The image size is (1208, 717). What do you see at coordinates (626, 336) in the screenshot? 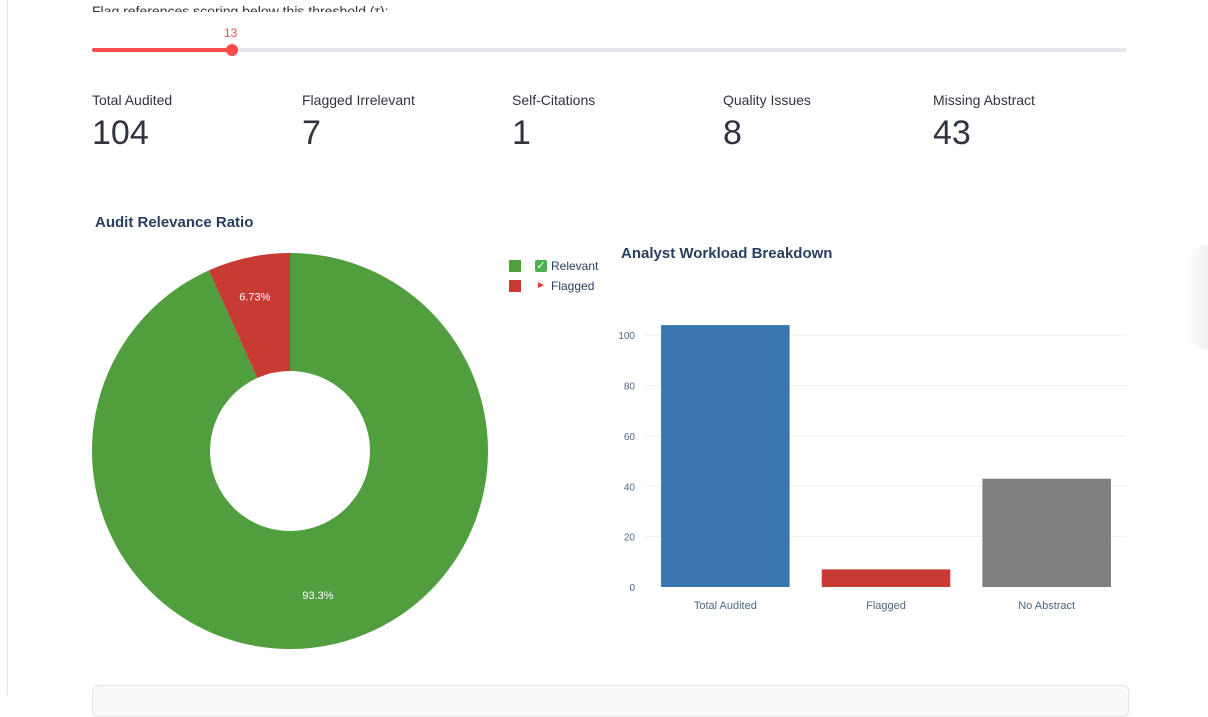
I see `y-tick-label: 100` at bounding box center [626, 336].